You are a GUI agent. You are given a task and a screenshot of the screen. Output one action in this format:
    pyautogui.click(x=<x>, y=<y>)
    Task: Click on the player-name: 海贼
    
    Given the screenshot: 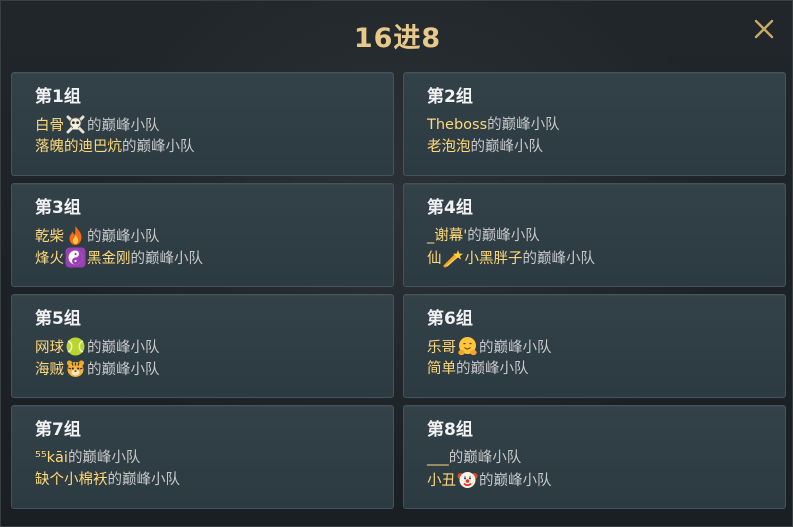 What is the action you would take?
    pyautogui.click(x=49, y=370)
    